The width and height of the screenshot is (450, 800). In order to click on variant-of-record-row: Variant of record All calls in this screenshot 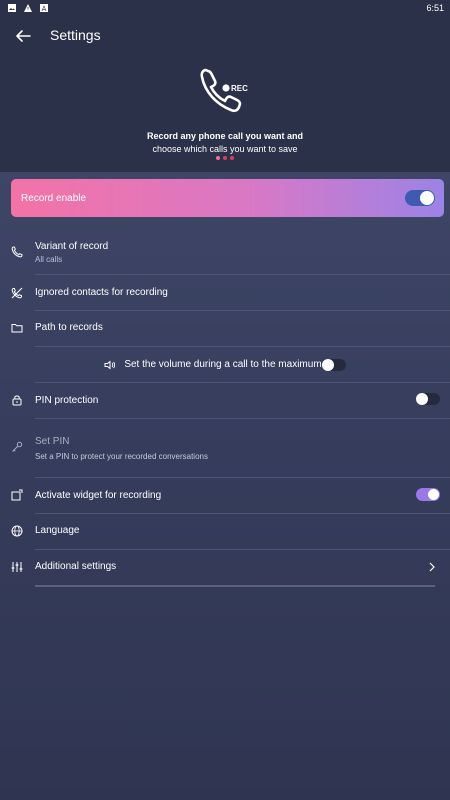, I will do `click(225, 255)`.